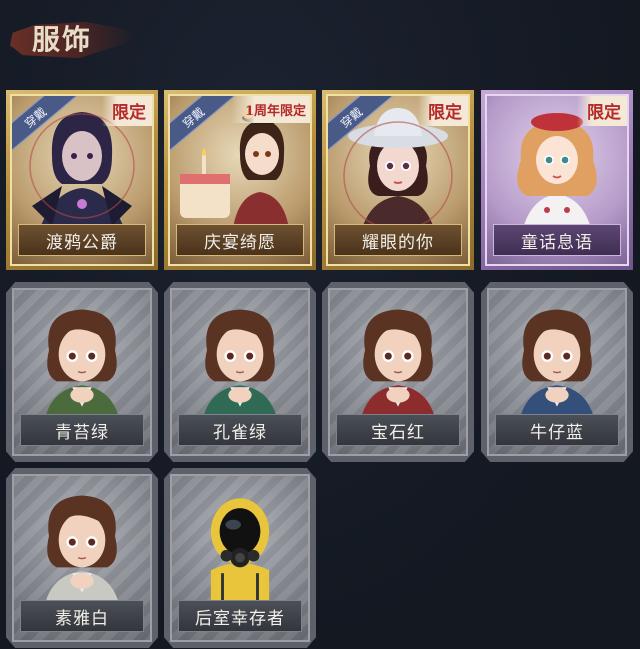 This screenshot has height=649, width=640. What do you see at coordinates (240, 616) in the screenshot?
I see `costume-name-label: 后室幸存者` at bounding box center [240, 616].